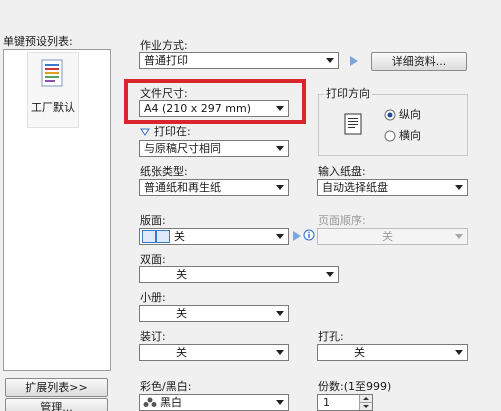 The height and width of the screenshot is (411, 501). Describe the element at coordinates (390, 136) in the screenshot. I see `landscape-radio` at that location.